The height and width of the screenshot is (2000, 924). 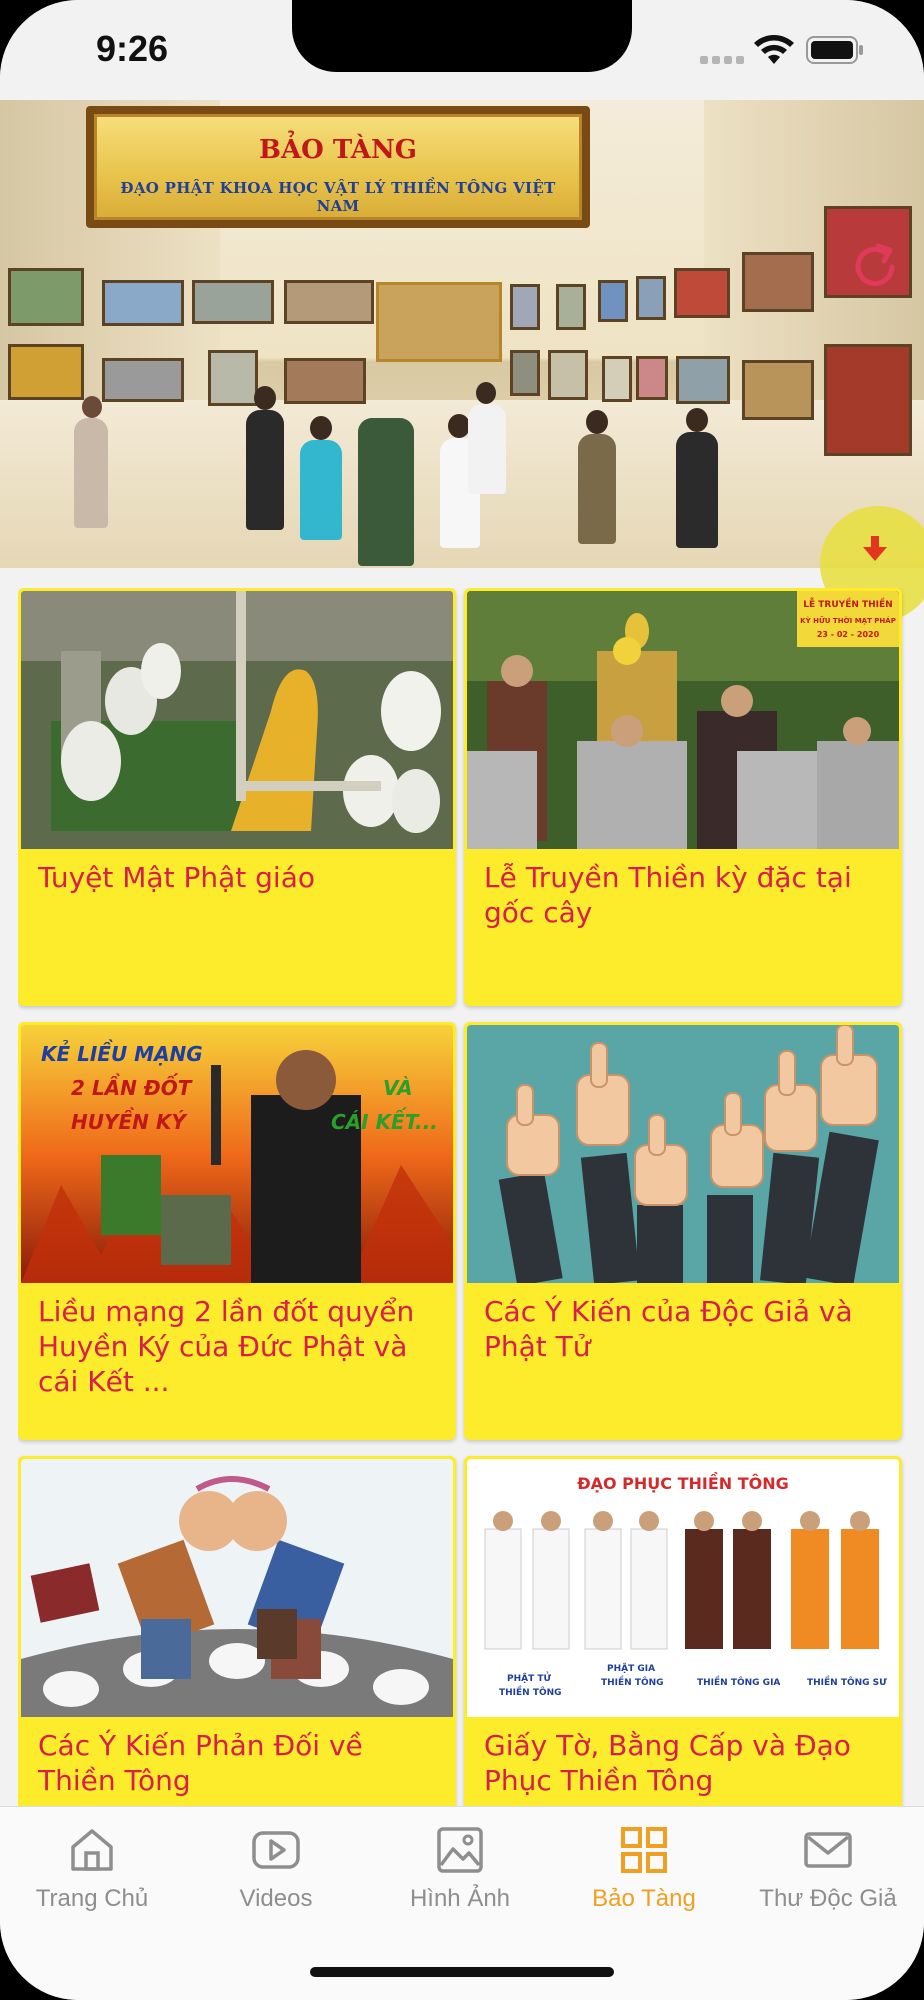 What do you see at coordinates (132, 48) in the screenshot?
I see `status-time: 9:26` at bounding box center [132, 48].